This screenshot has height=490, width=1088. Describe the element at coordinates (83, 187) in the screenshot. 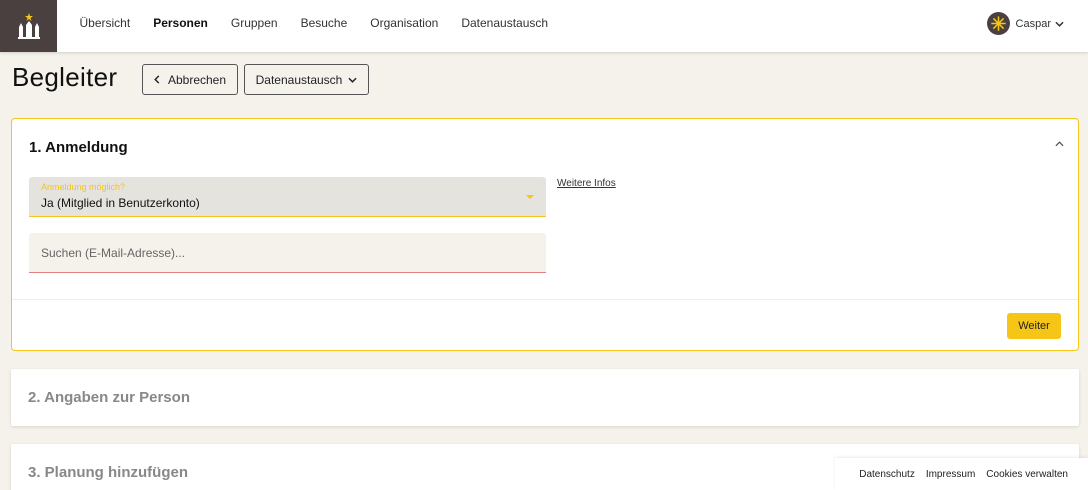

I see `registration-possible-label: Anmeldung möglich?` at that location.